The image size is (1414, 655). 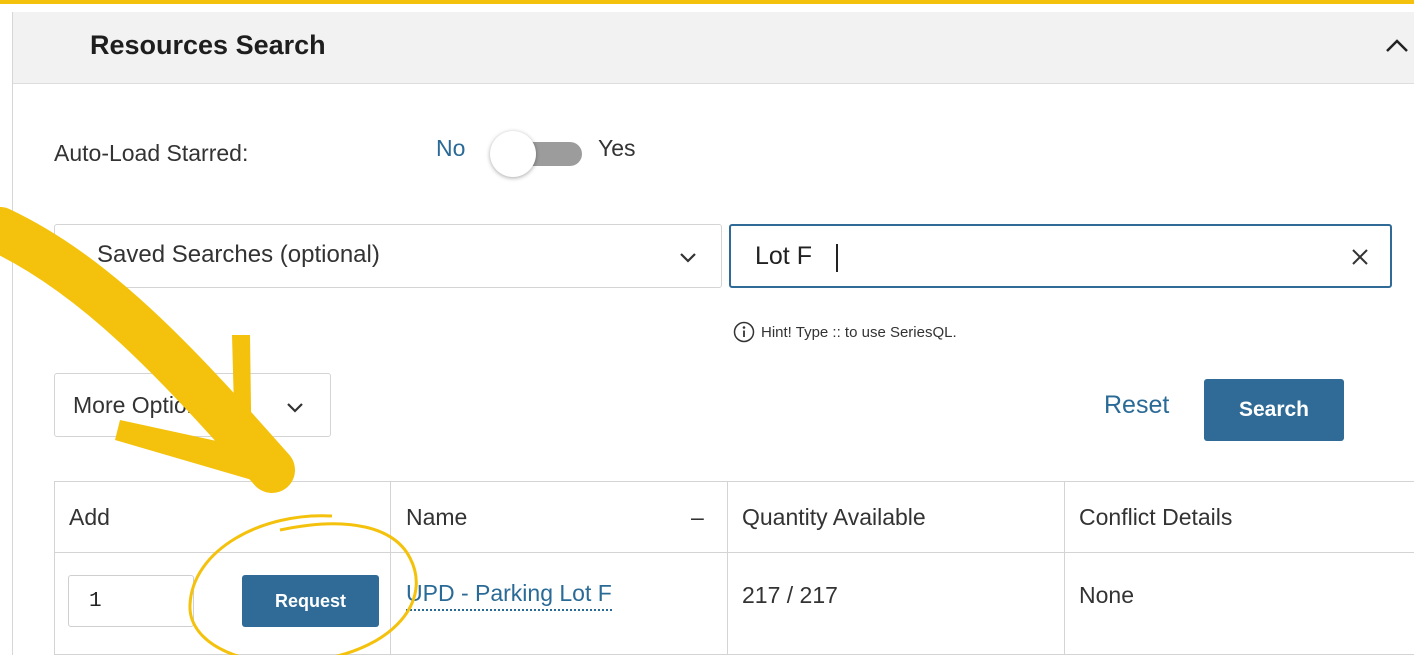 What do you see at coordinates (1106, 595) in the screenshot?
I see `conflict-details-value: None` at bounding box center [1106, 595].